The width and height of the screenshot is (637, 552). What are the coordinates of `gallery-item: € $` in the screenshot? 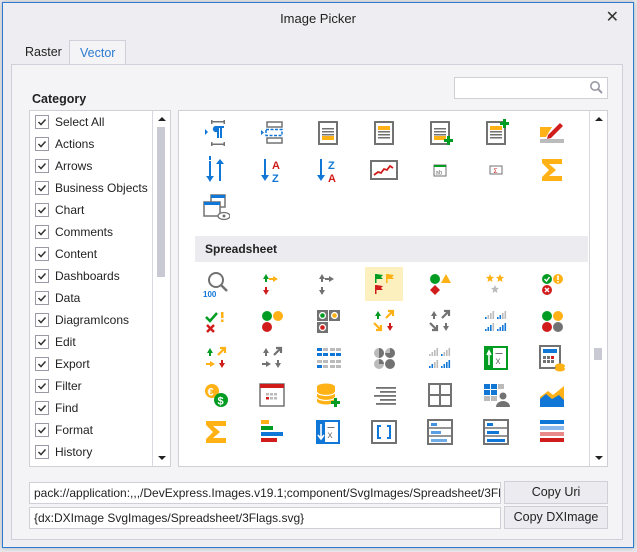 It's located at (216, 395).